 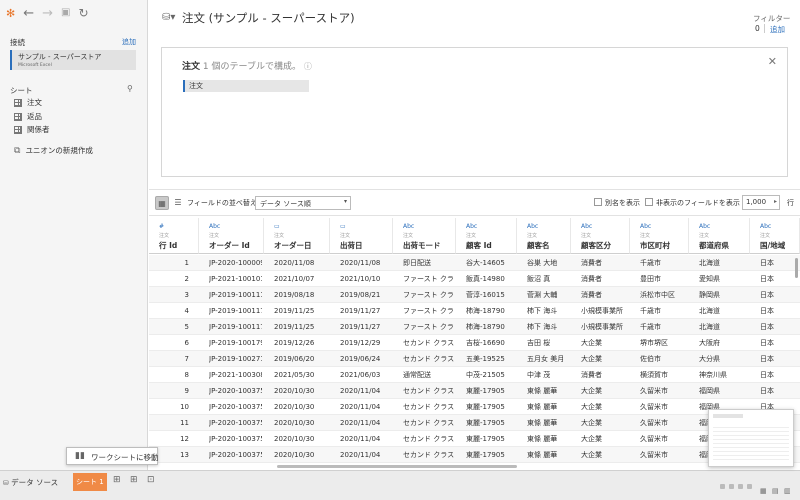 What do you see at coordinates (604, 327) in the screenshot?
I see `table-cell: 小規模事業所` at bounding box center [604, 327].